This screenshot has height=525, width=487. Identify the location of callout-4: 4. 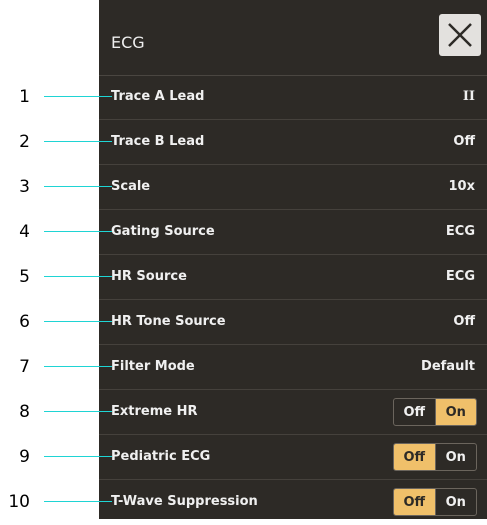
(65, 232).